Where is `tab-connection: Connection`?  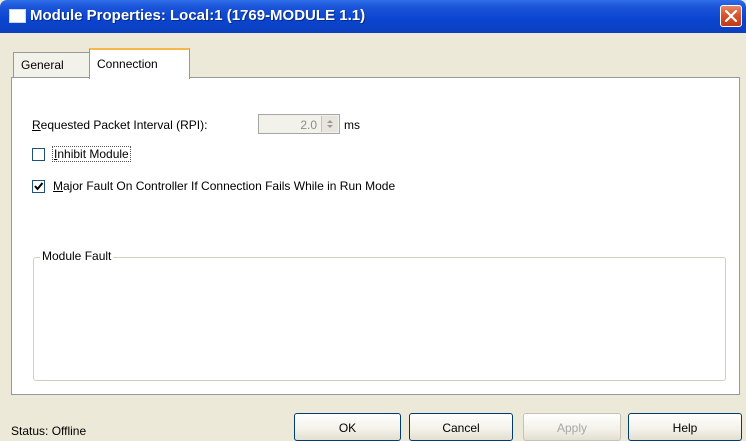
tab-connection: Connection is located at coordinates (139, 63).